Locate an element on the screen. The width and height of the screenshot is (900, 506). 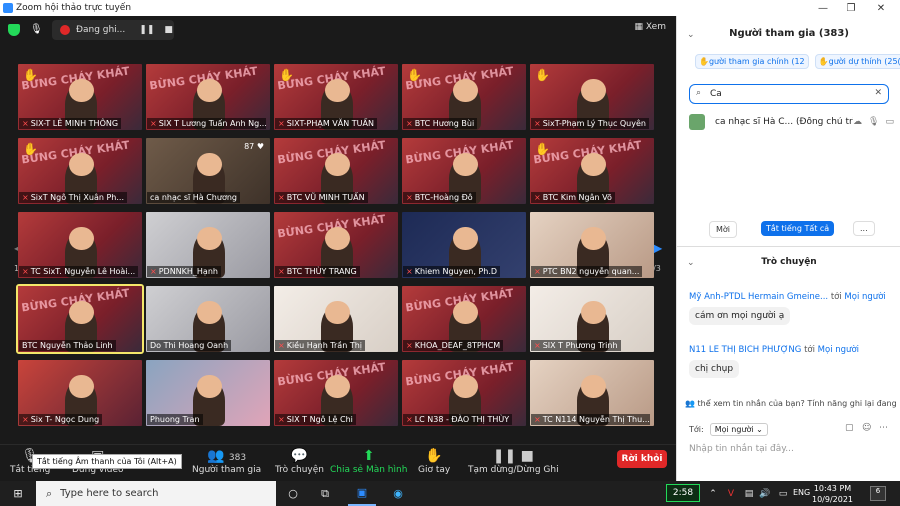
video-tile: ⨯ SIX T Phương Trinh is located at coordinates (592, 319).